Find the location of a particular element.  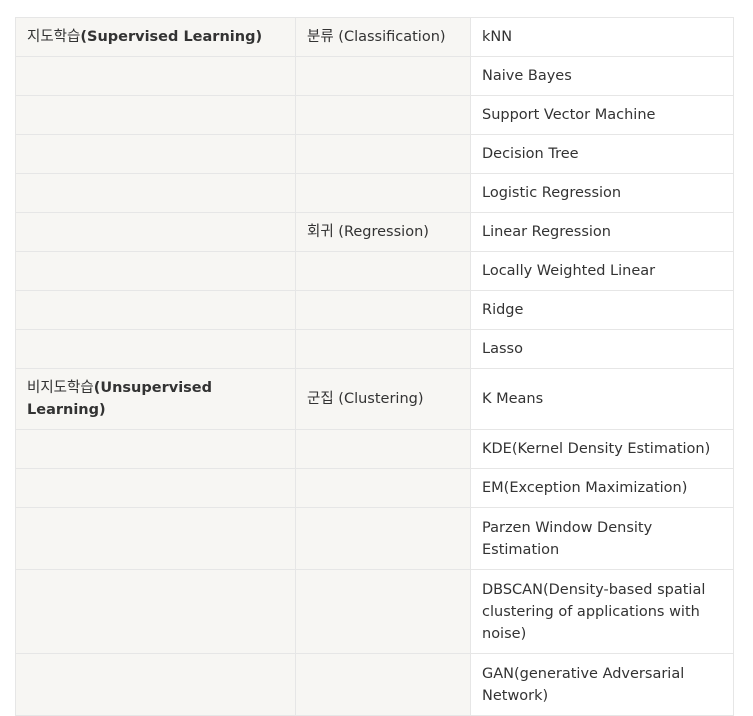

algorithm-cell: Linear Regression is located at coordinates (602, 232).